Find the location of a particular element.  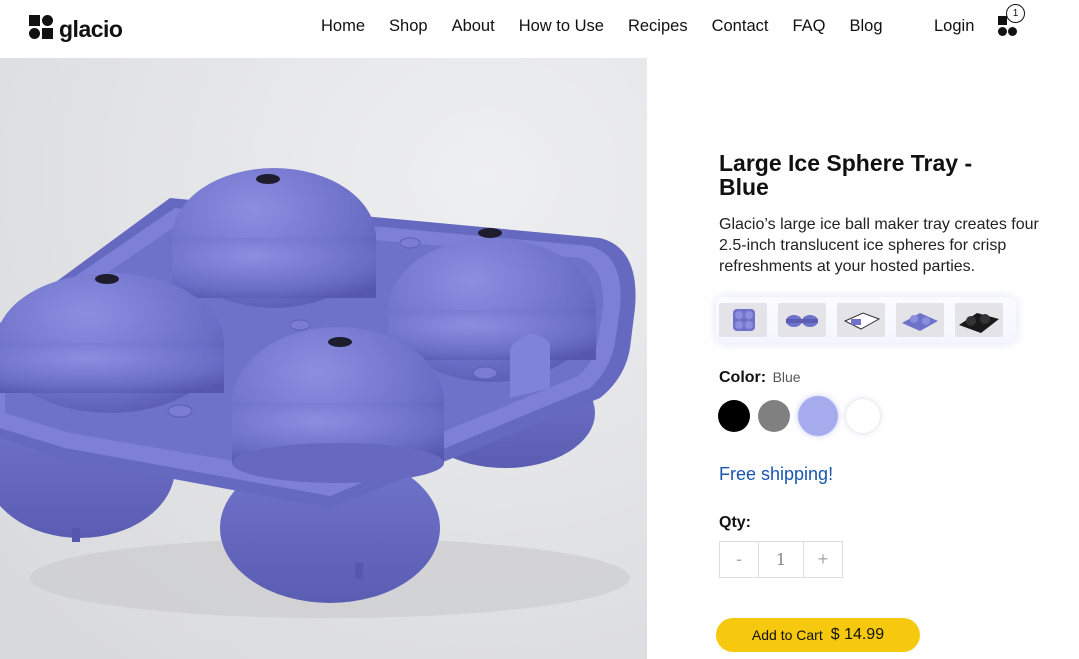

quantity-stepper: - 1 + is located at coordinates (781, 559).